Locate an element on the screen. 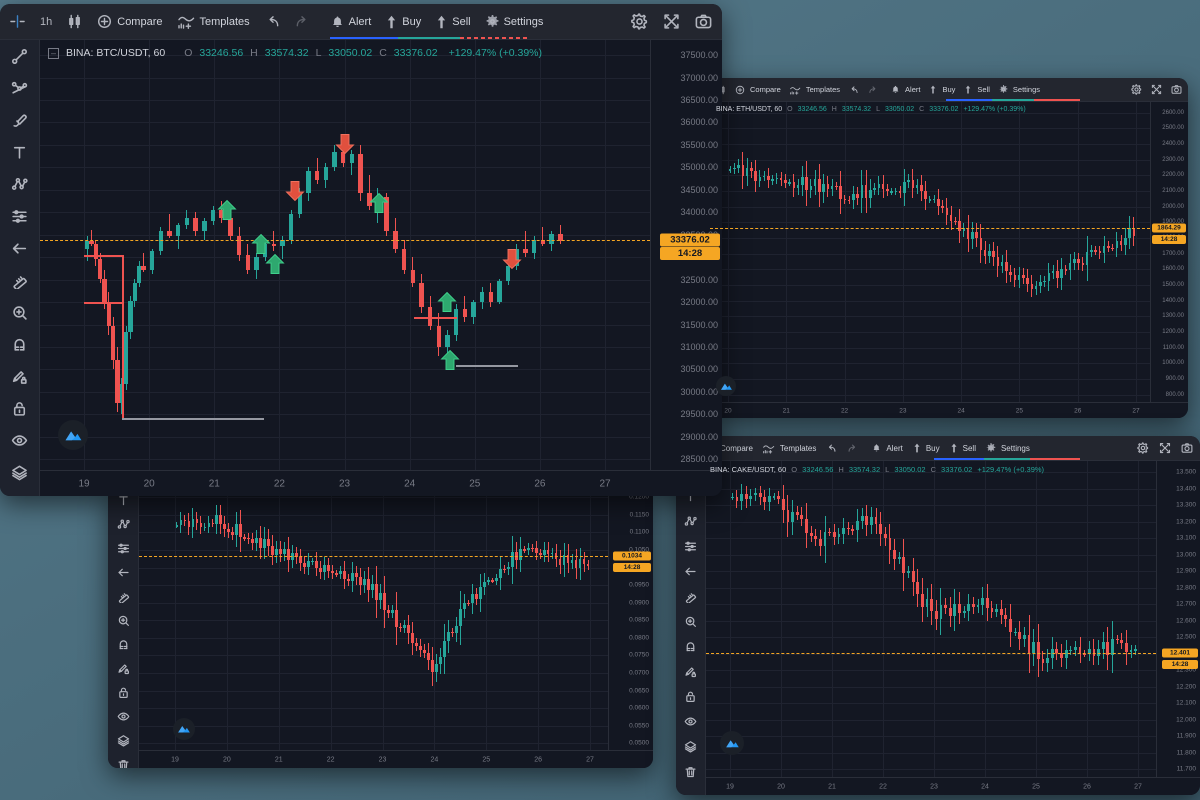  current-price-tag: 1864.29 is located at coordinates (1169, 228).